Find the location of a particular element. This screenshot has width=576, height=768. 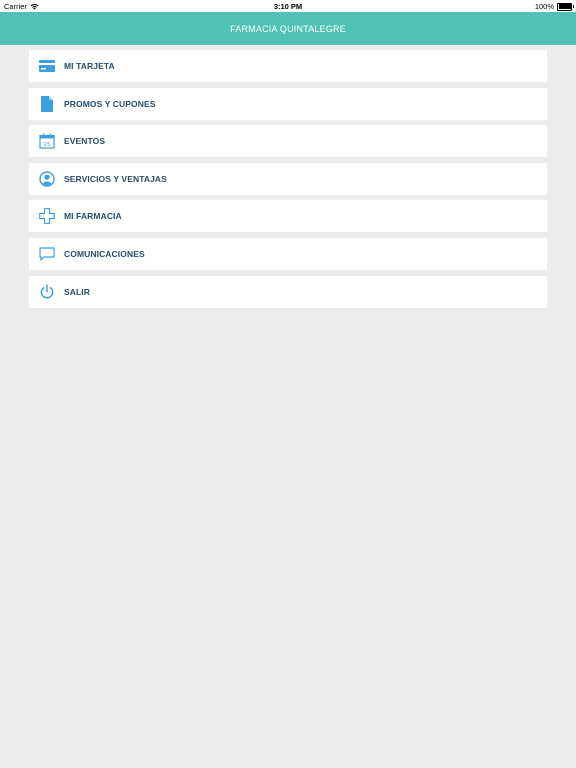

menu-item-servicios-y-ventajas: SERVICIOS Y VENTAJAS is located at coordinates (288, 178).